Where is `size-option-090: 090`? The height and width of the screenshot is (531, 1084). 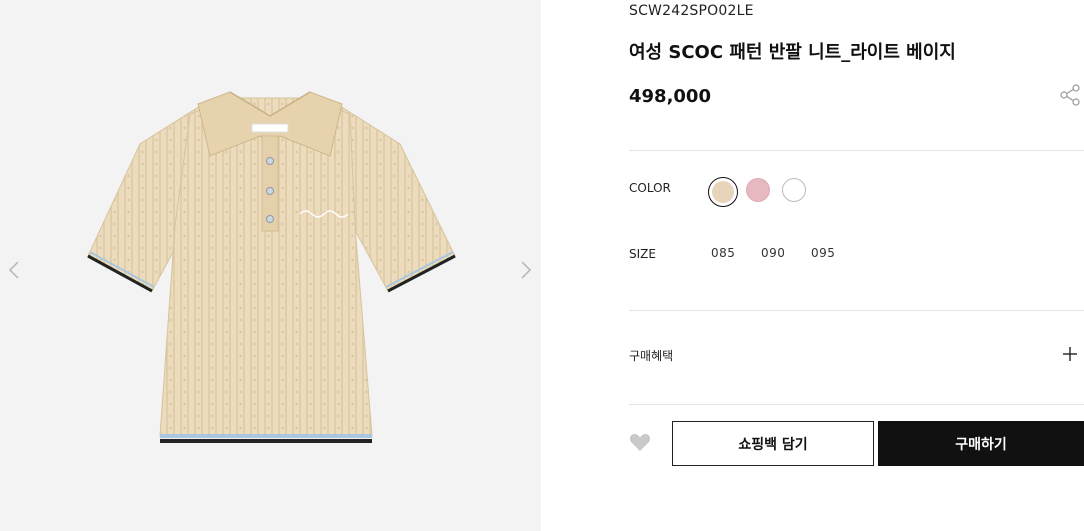 size-option-090: 090 is located at coordinates (773, 253).